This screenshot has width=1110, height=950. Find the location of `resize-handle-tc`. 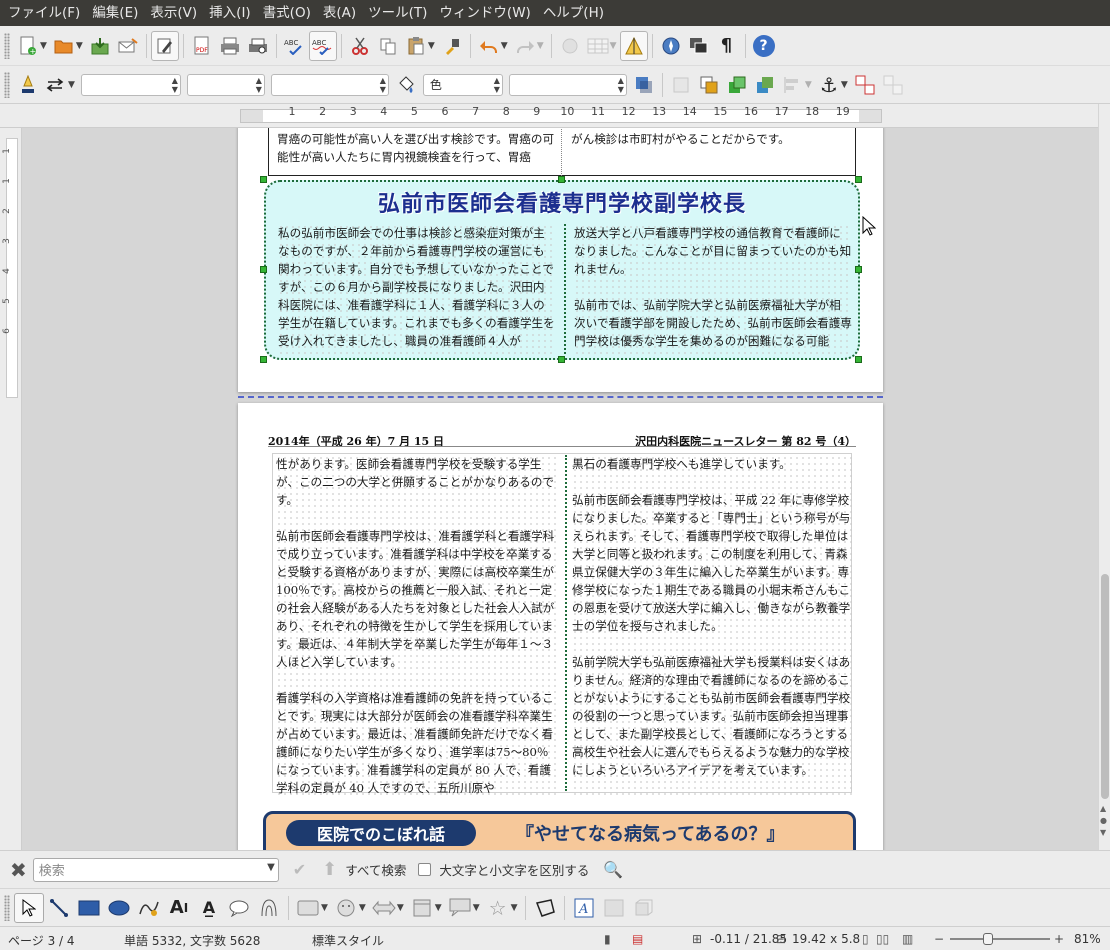

resize-handle-tc is located at coordinates (561, 179).